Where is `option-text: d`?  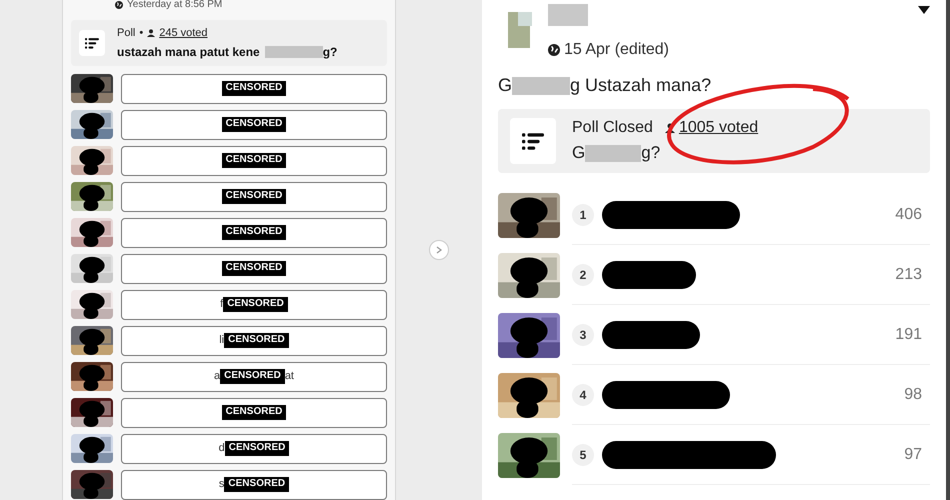
option-text: d is located at coordinates (221, 448).